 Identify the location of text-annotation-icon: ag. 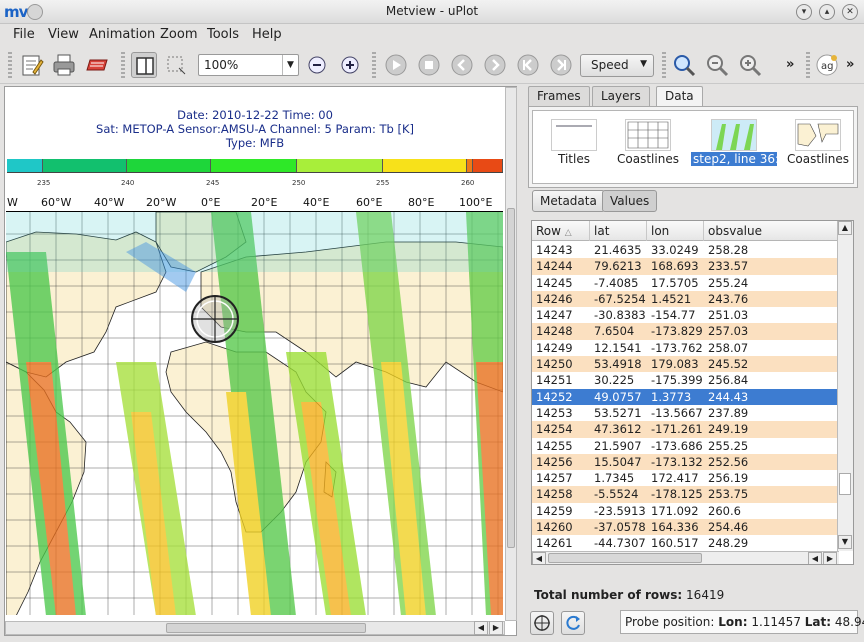
(827, 65).